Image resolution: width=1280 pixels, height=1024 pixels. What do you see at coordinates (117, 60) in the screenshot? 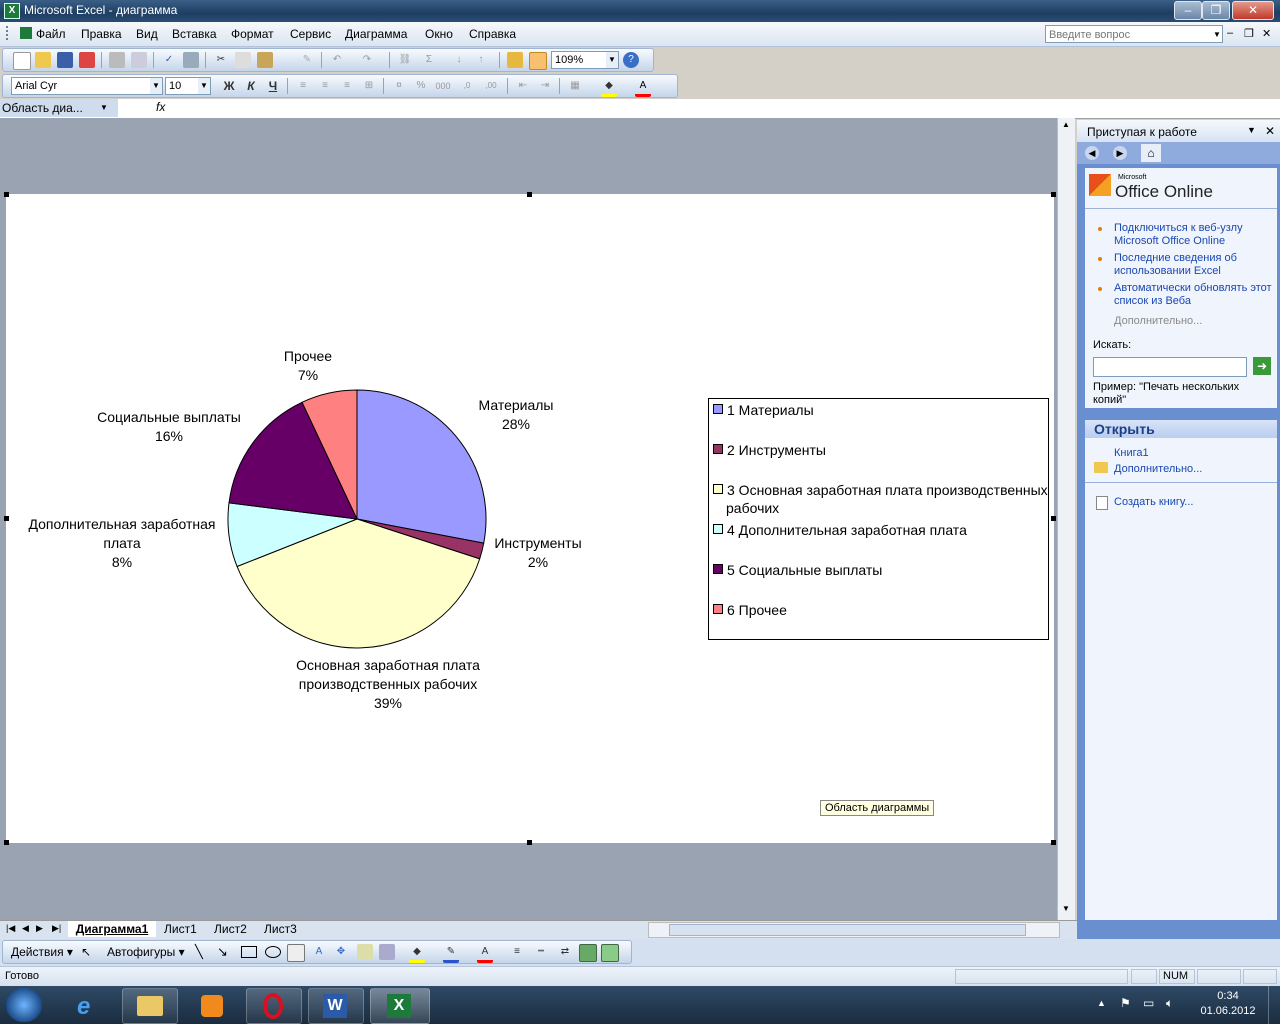
I see `print-icon` at bounding box center [117, 60].